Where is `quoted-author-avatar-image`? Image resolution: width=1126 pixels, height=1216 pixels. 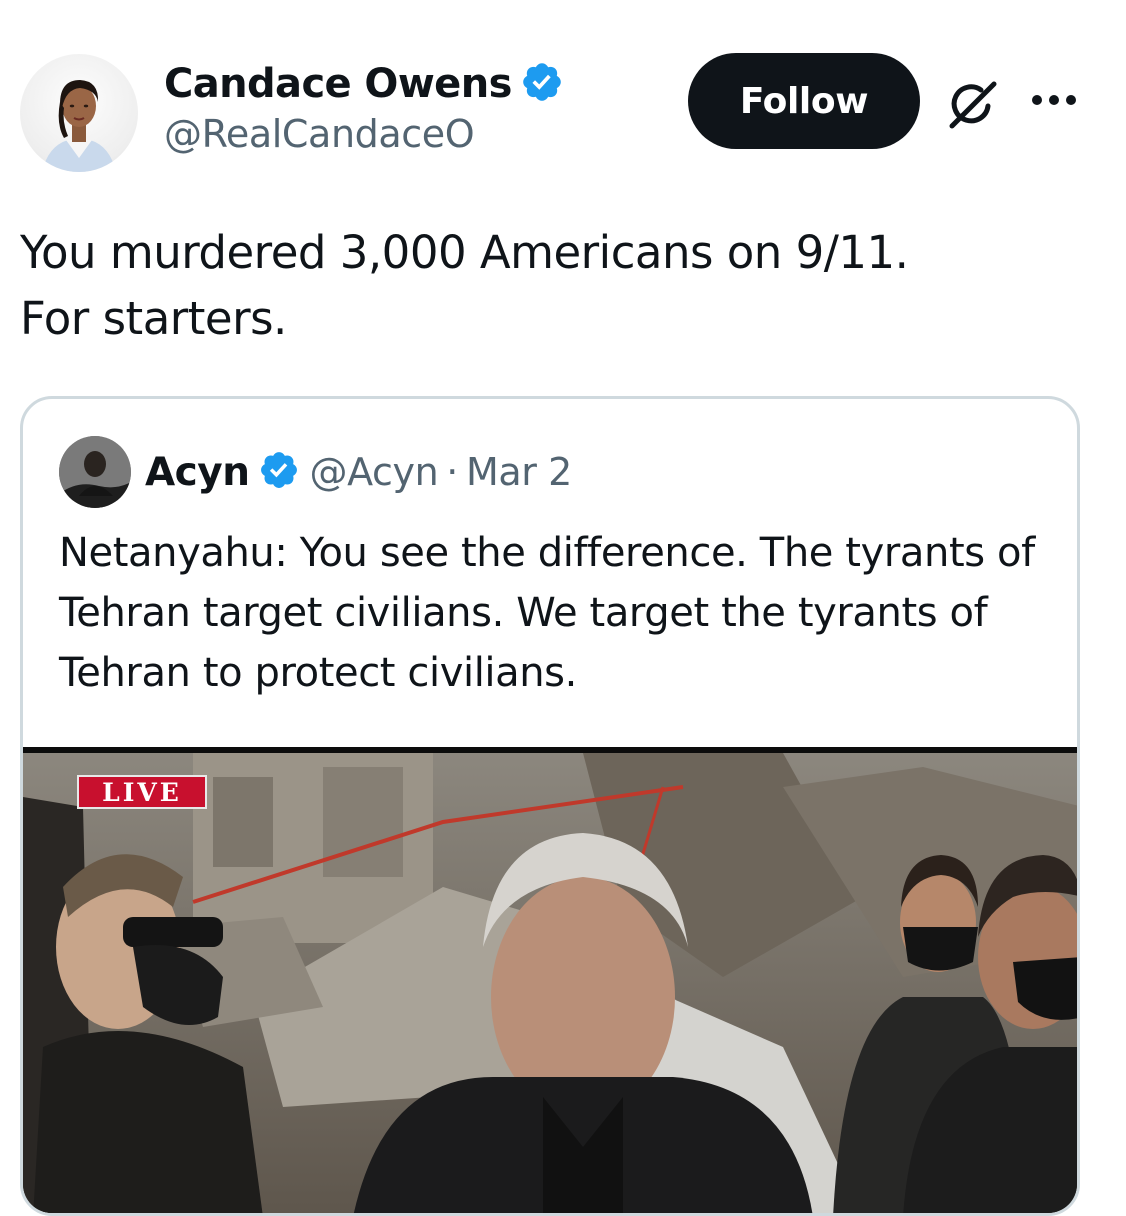
quoted-author-avatar-image is located at coordinates (95, 472).